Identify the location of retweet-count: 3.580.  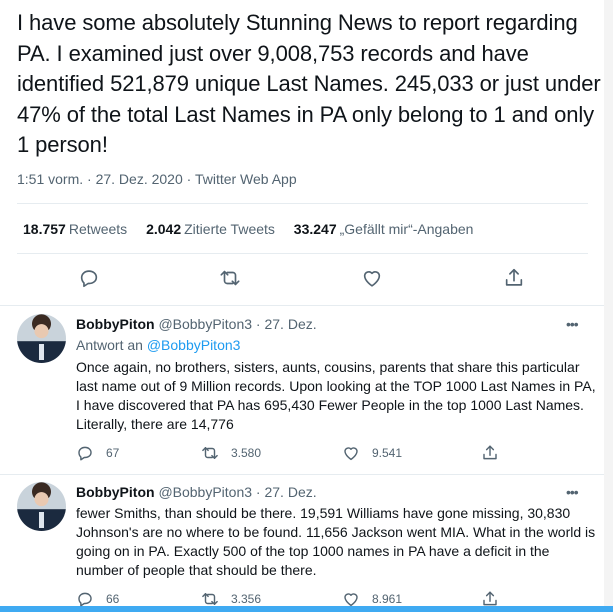
(246, 453).